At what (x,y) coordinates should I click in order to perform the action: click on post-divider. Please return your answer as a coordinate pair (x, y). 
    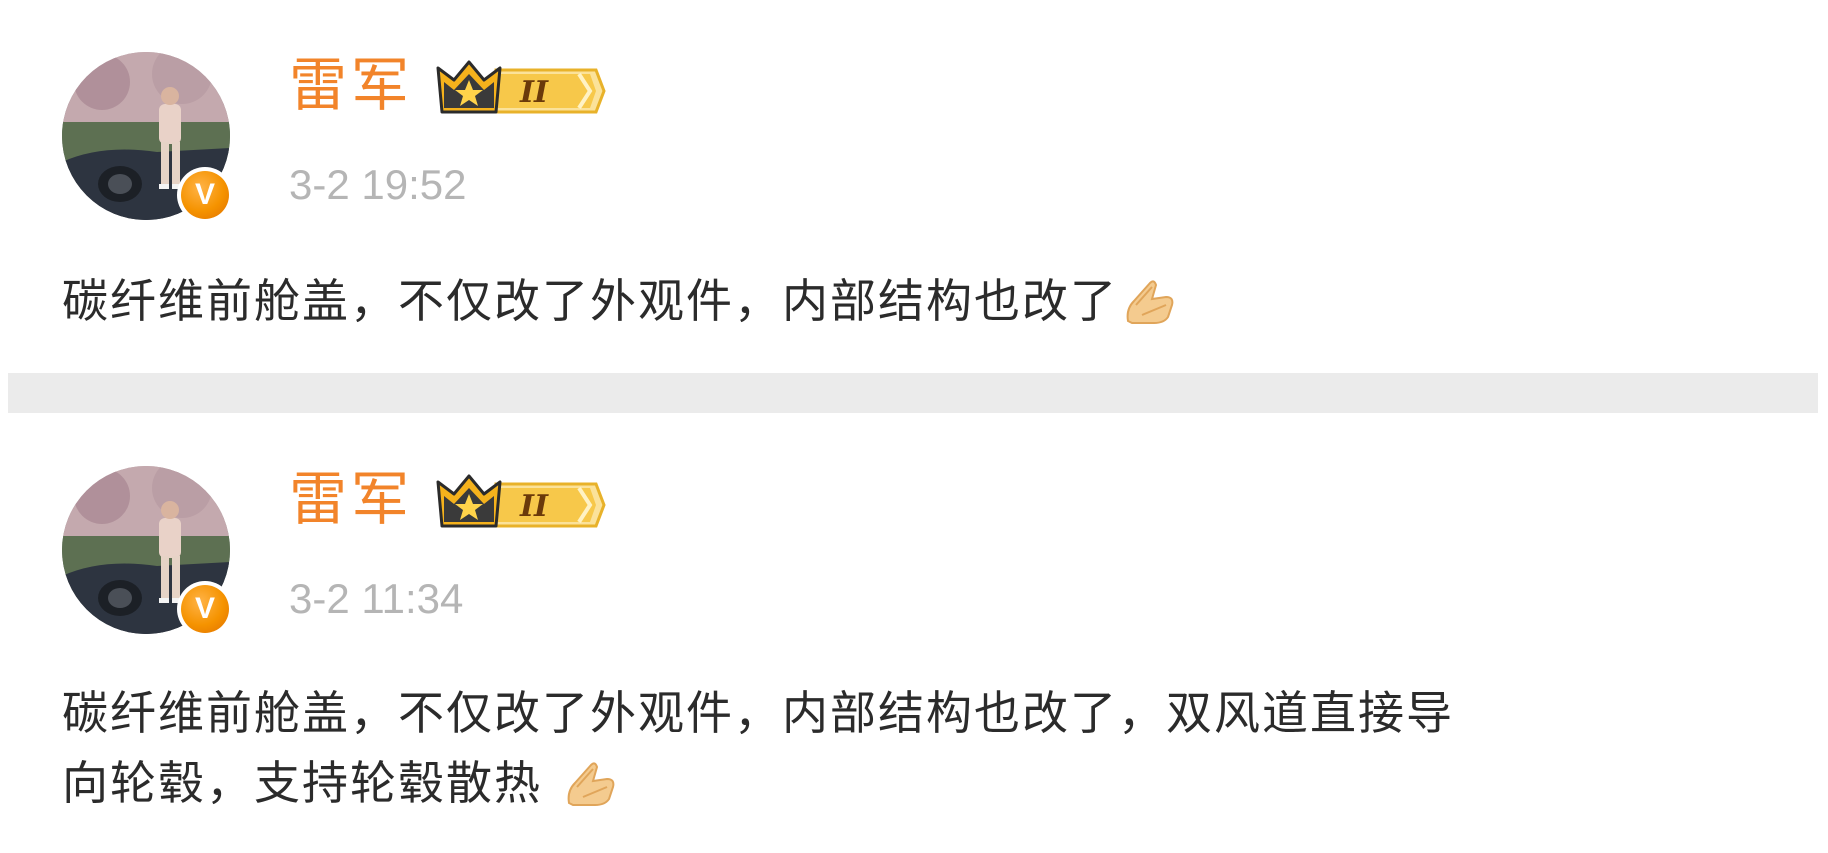
    Looking at the image, I should click on (913, 393).